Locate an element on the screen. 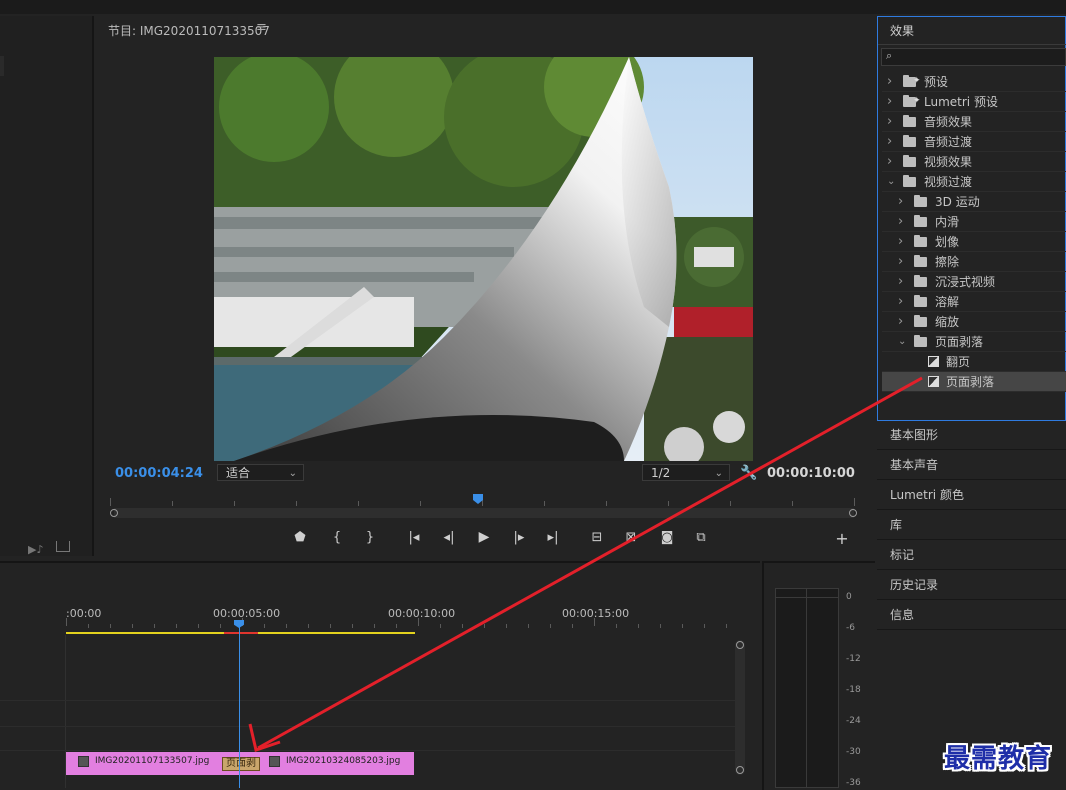 The image size is (1066, 790). ruler-label: :00:00 is located at coordinates (84, 613).